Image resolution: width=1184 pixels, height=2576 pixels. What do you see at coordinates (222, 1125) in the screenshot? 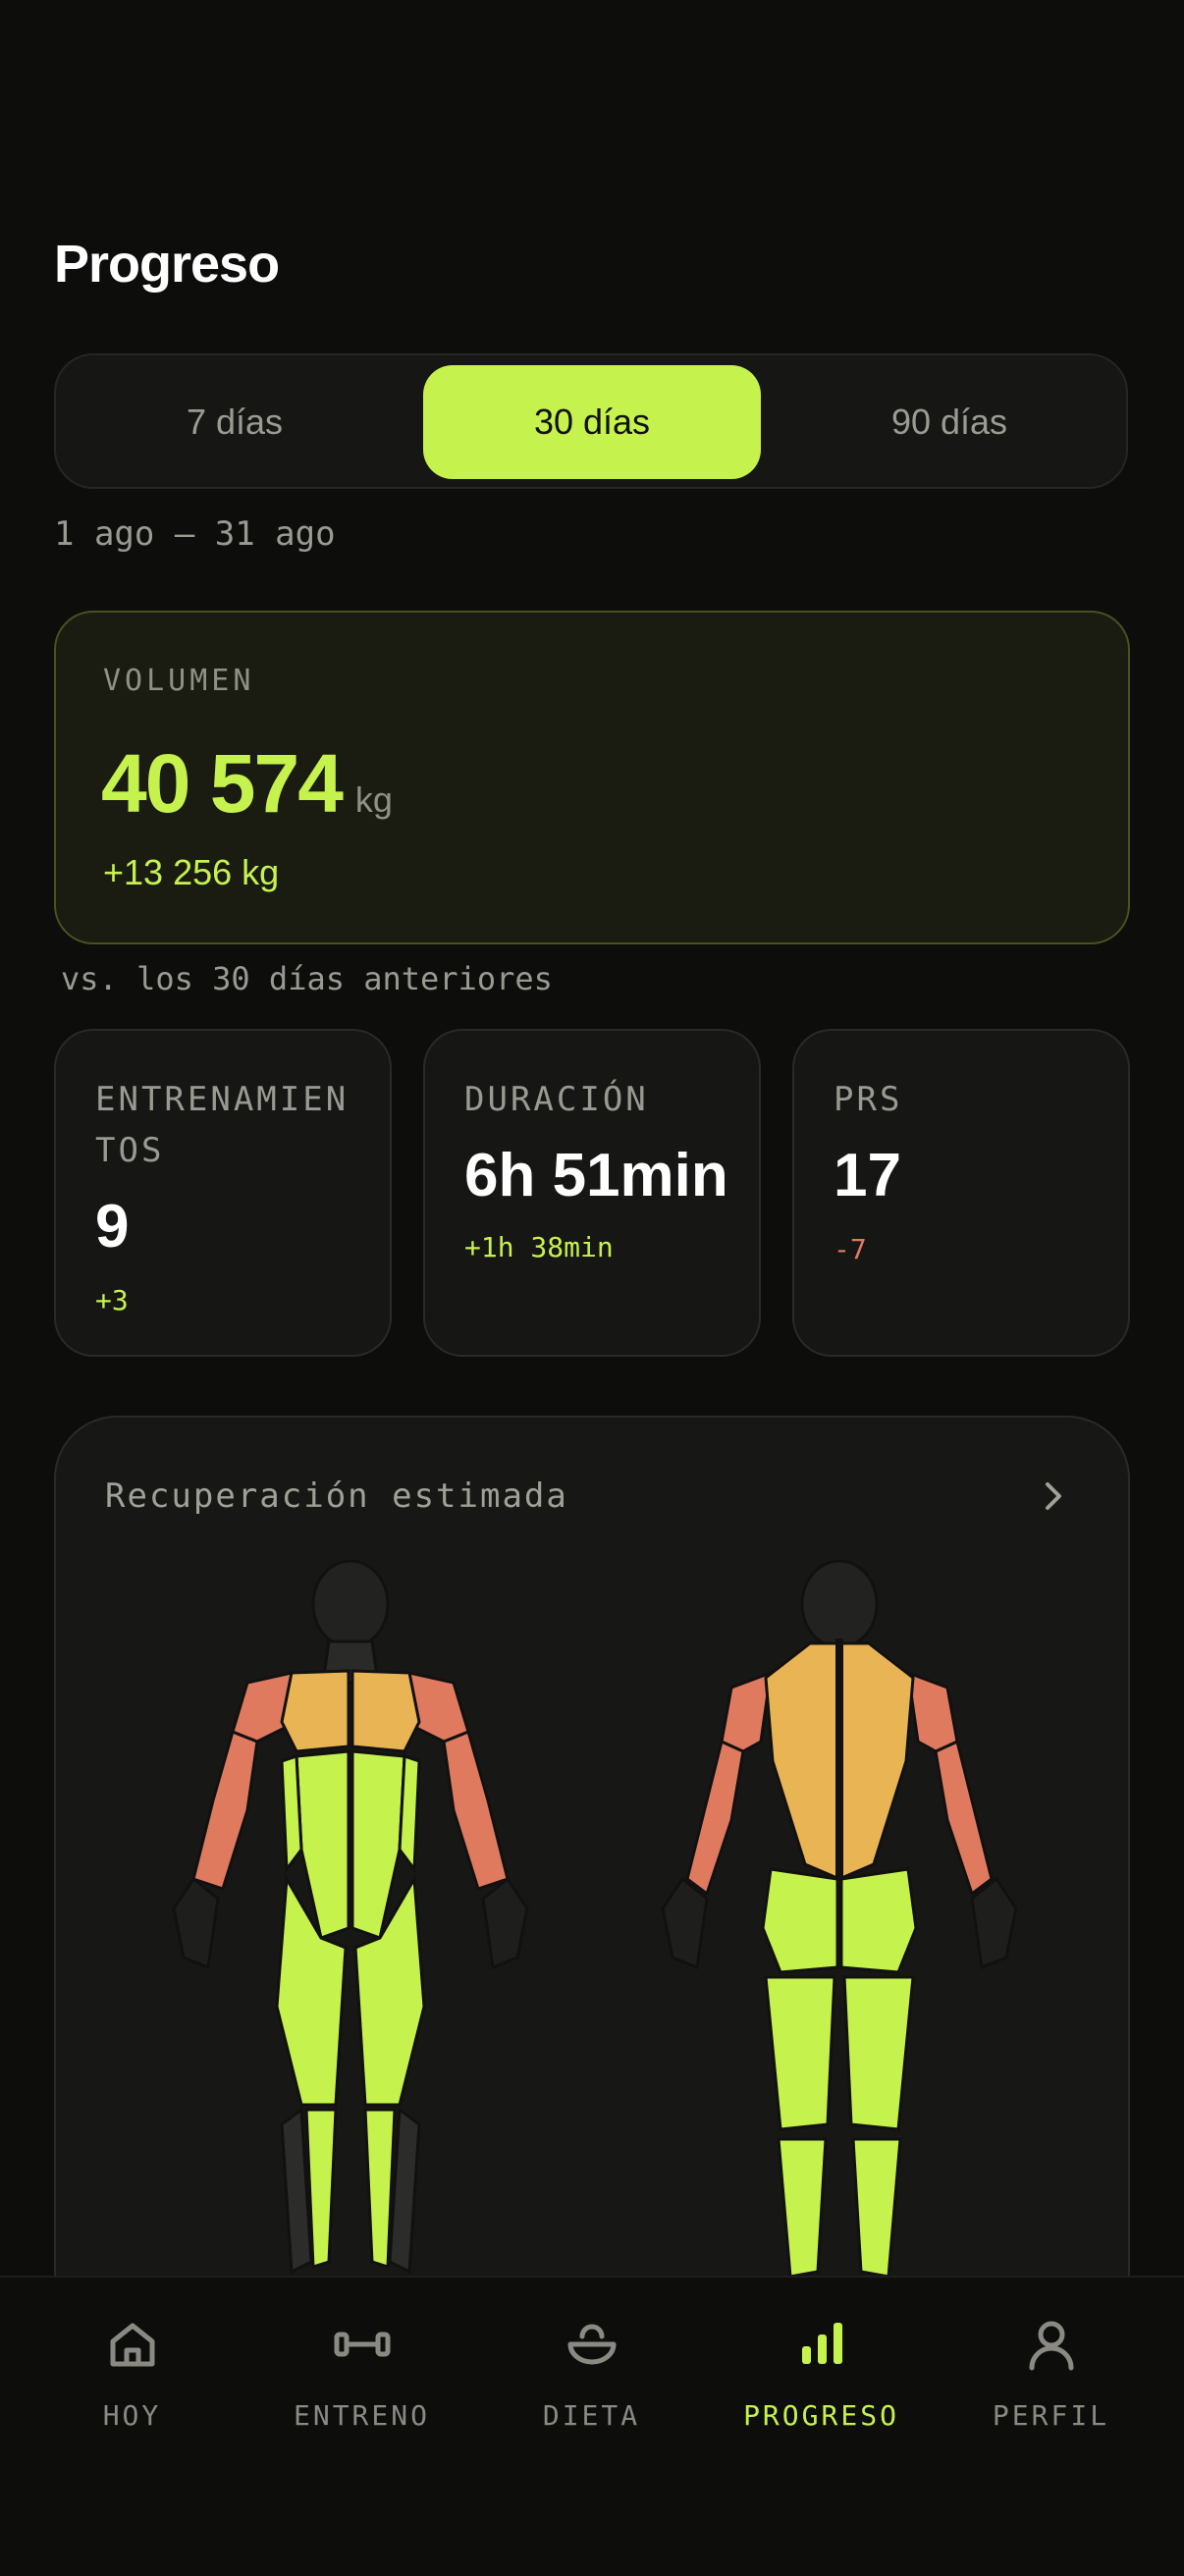
I see `stat-label: ENTRENAMIENTOS` at bounding box center [222, 1125].